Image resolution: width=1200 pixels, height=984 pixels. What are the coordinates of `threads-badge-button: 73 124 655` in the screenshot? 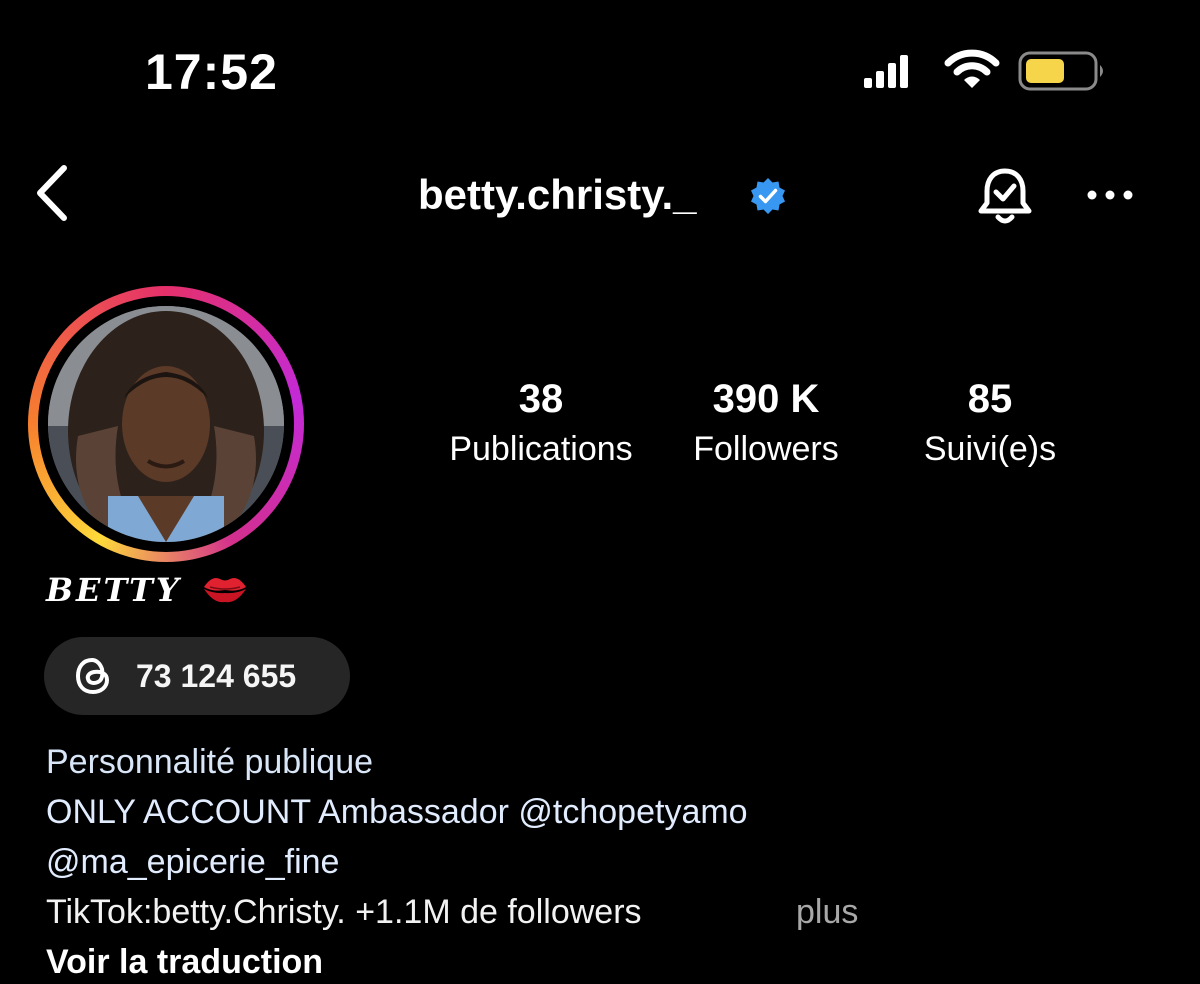 It's located at (197, 676).